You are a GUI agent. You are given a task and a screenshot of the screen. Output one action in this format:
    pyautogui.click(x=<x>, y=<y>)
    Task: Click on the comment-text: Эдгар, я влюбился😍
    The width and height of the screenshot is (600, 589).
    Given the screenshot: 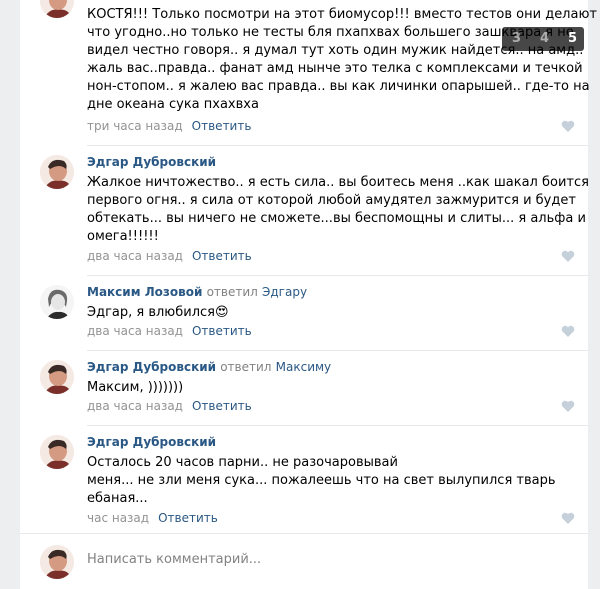 What is the action you would take?
    pyautogui.click(x=158, y=312)
    